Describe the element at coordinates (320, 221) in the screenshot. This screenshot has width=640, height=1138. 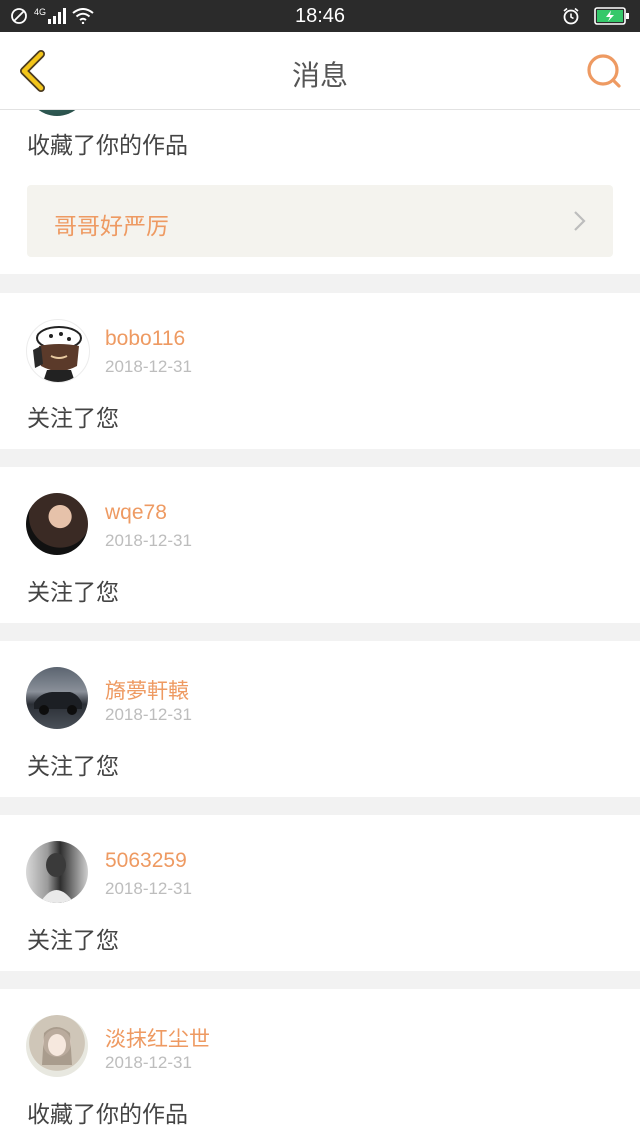
I see `favorited-work-link: 哥哥好严厉` at that location.